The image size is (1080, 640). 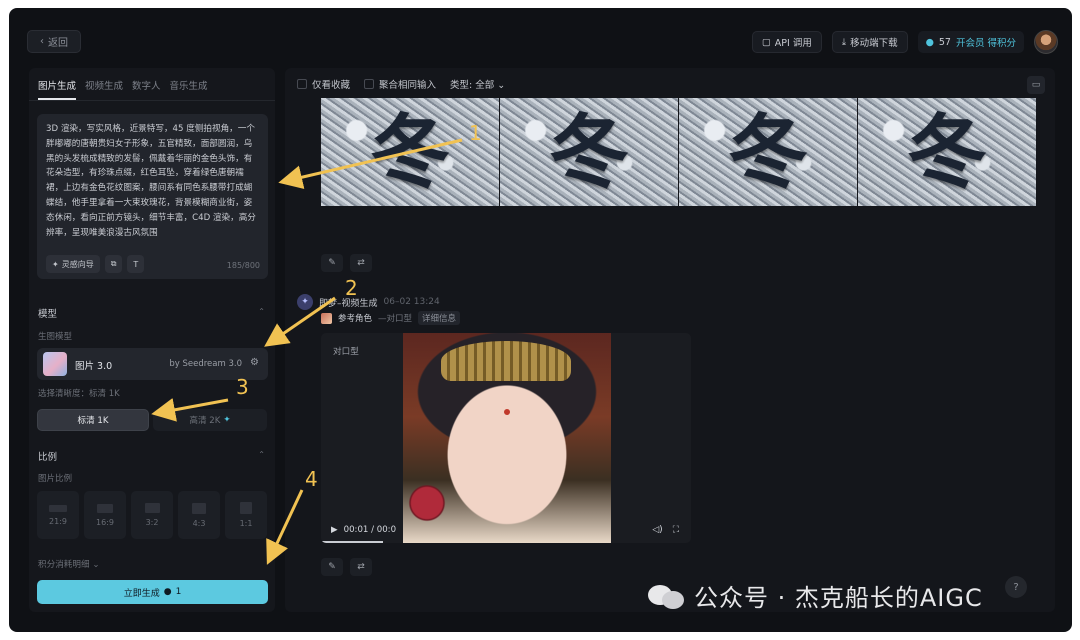 I want to click on inspiration-button: ✦ 灵感向导, so click(x=73, y=264).